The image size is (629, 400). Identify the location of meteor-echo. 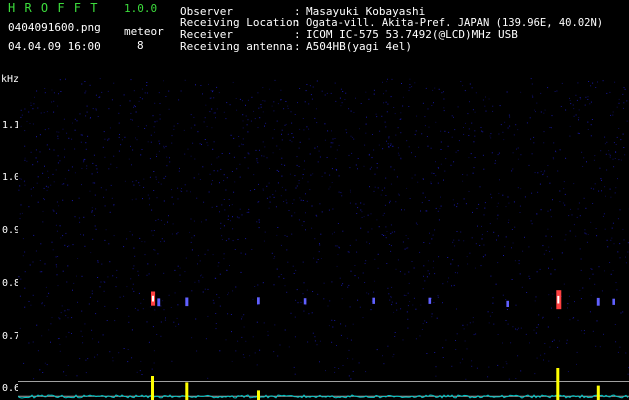
(187, 302).